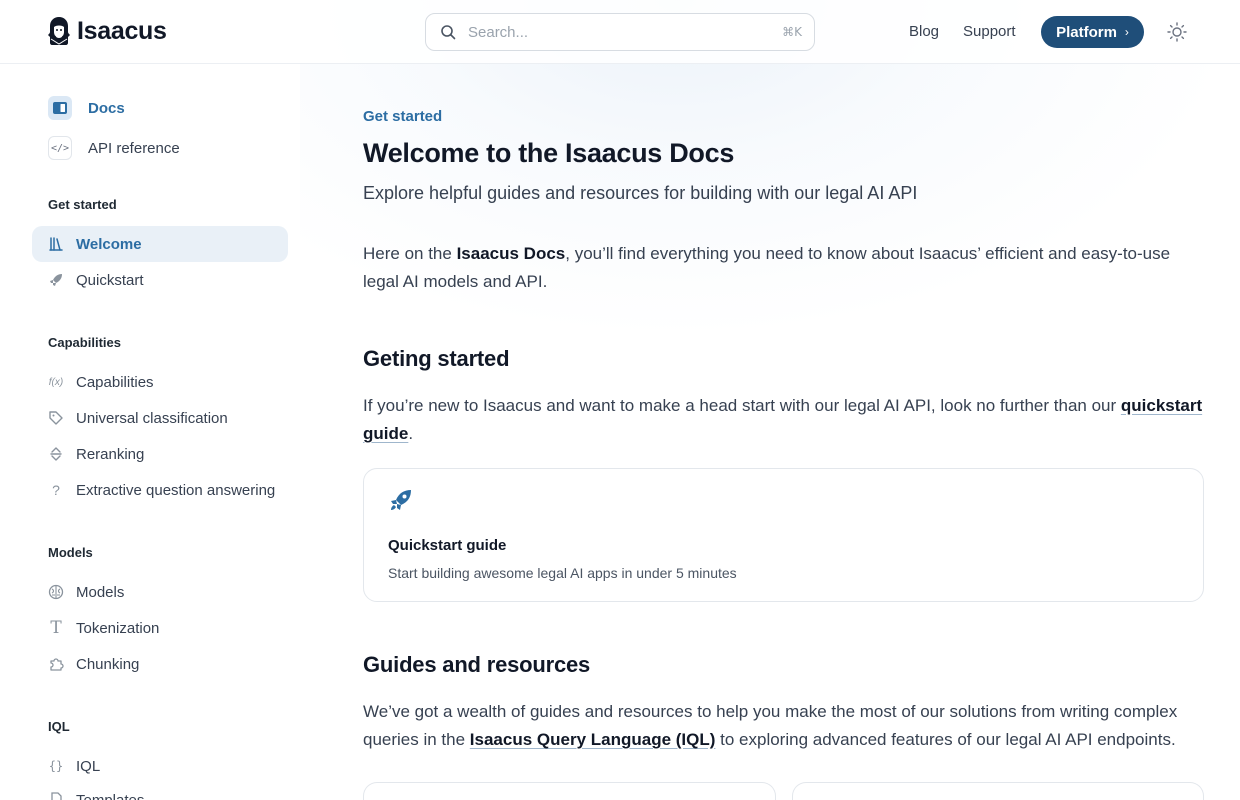 This screenshot has height=800, width=1240. I want to click on sidebar-item-label: Models, so click(100, 592).